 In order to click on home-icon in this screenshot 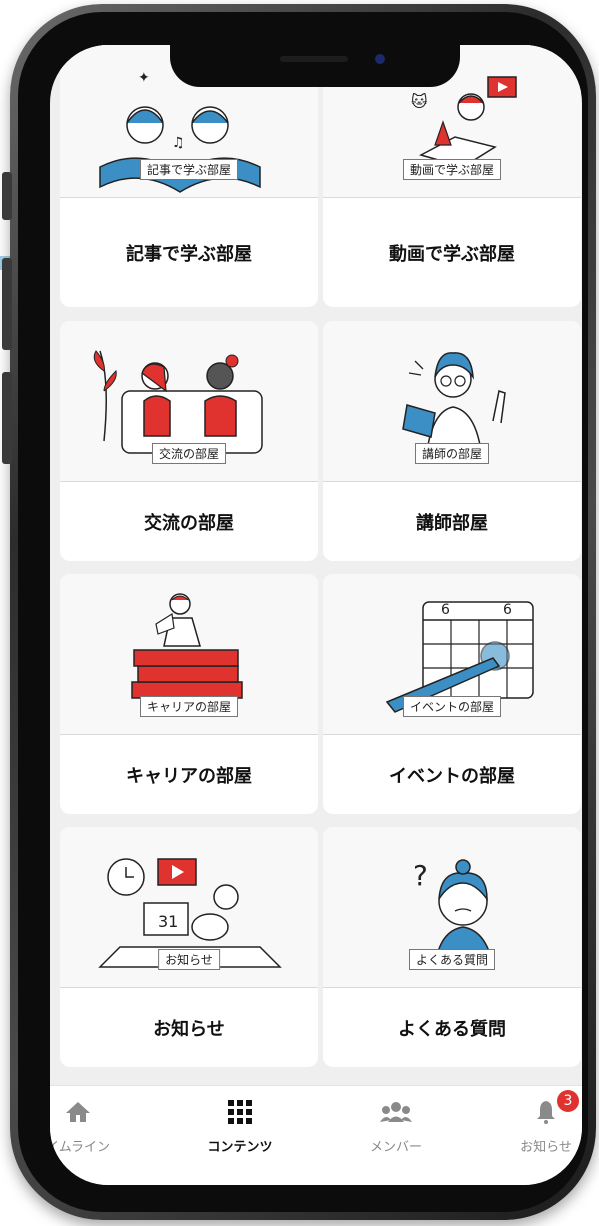, I will do `click(94, 1112)`.